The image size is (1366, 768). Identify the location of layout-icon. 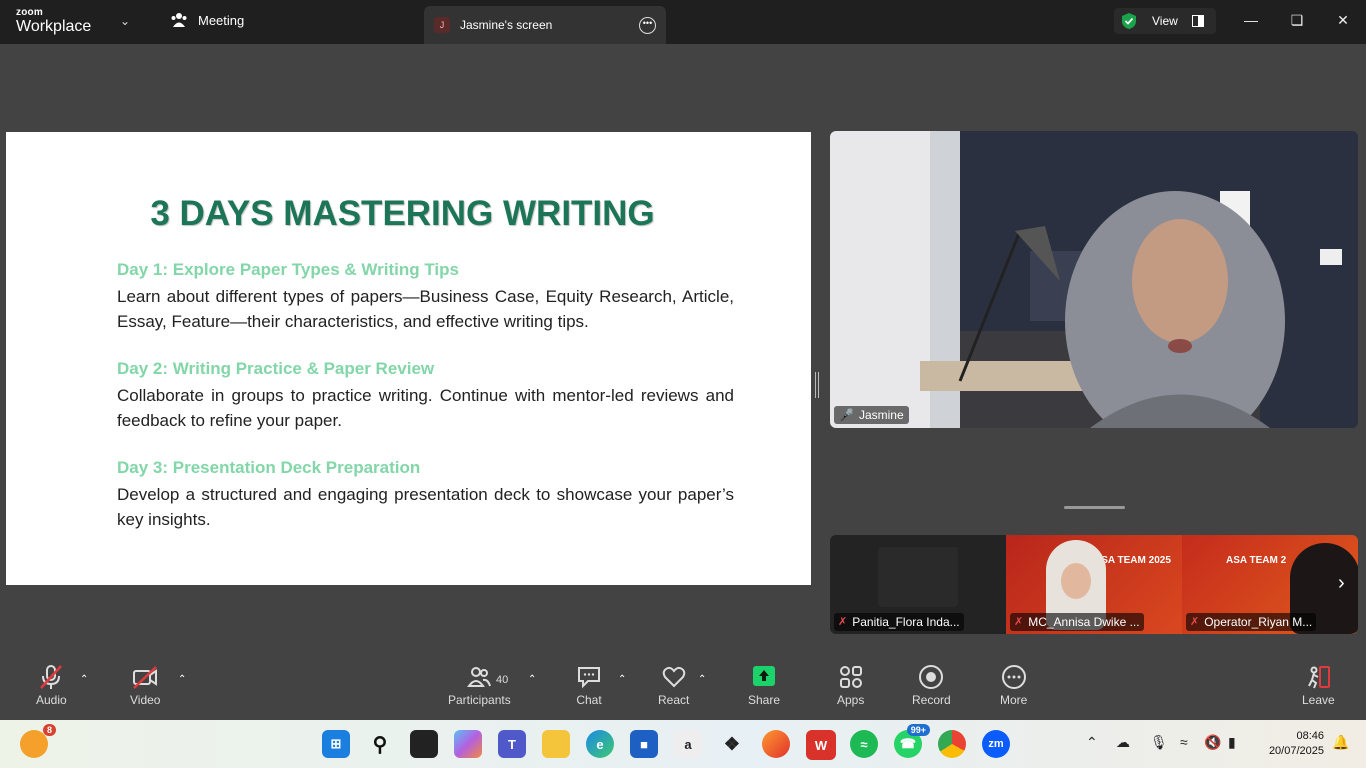
(1197, 21).